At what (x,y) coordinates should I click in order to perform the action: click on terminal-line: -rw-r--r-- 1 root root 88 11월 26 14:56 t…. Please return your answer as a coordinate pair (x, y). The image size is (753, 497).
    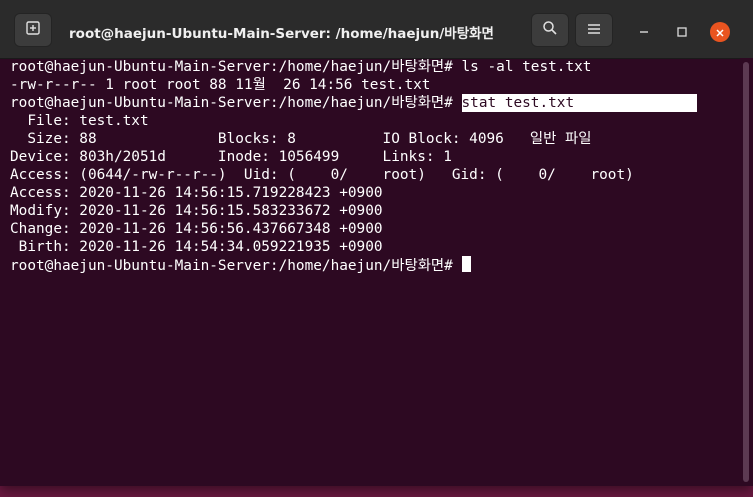
    Looking at the image, I should click on (220, 85).